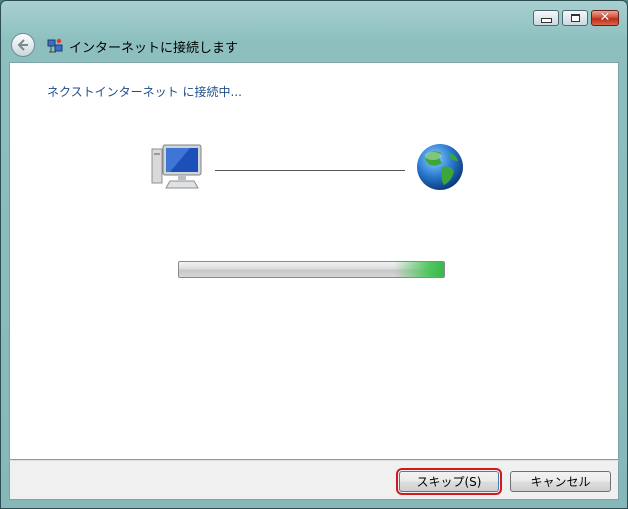 Image resolution: width=628 pixels, height=509 pixels. Describe the element at coordinates (176, 166) in the screenshot. I see `computer-icon` at that location.